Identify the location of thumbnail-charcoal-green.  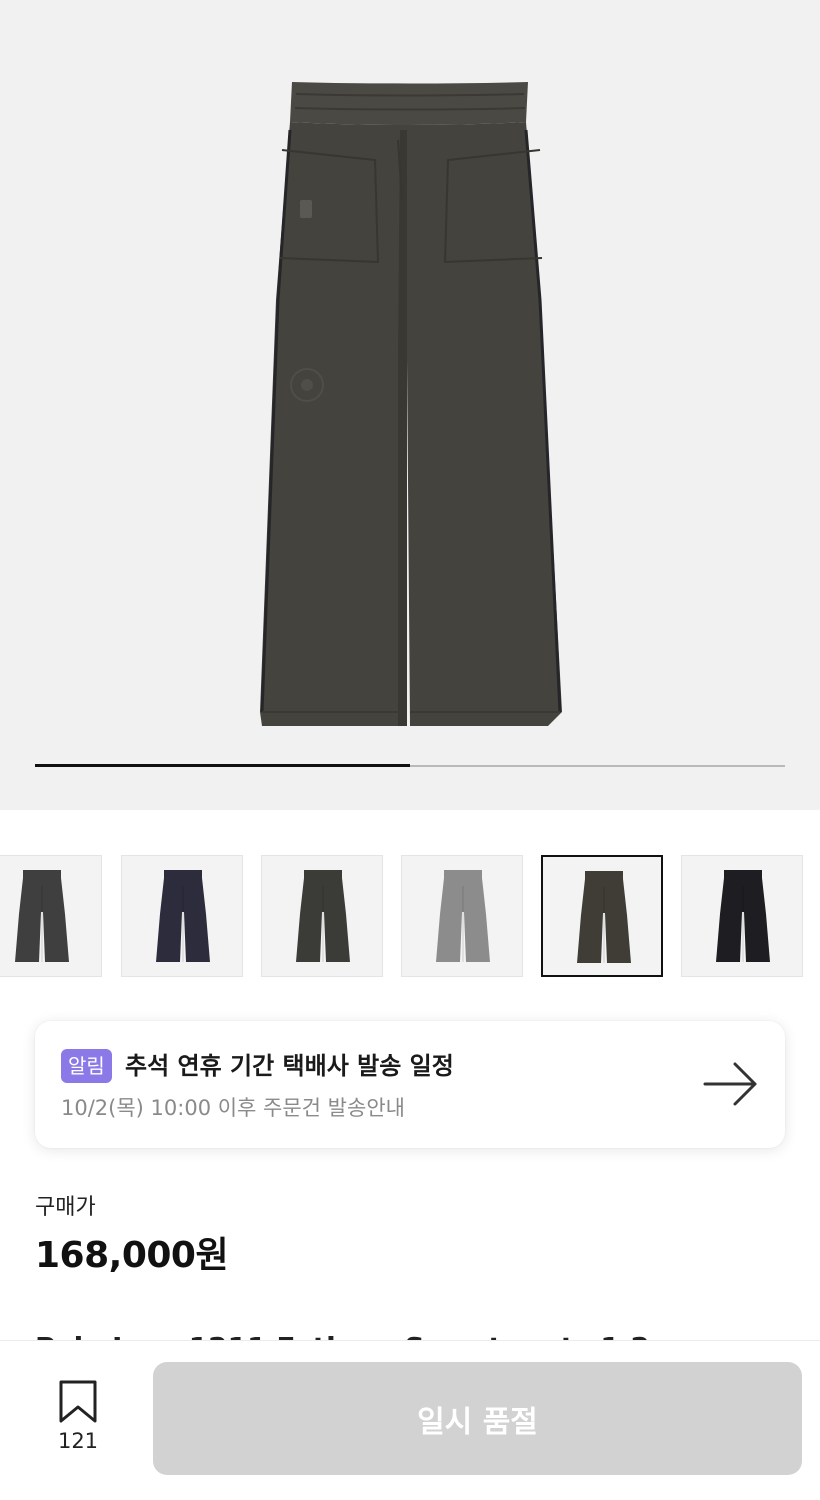
(322, 916).